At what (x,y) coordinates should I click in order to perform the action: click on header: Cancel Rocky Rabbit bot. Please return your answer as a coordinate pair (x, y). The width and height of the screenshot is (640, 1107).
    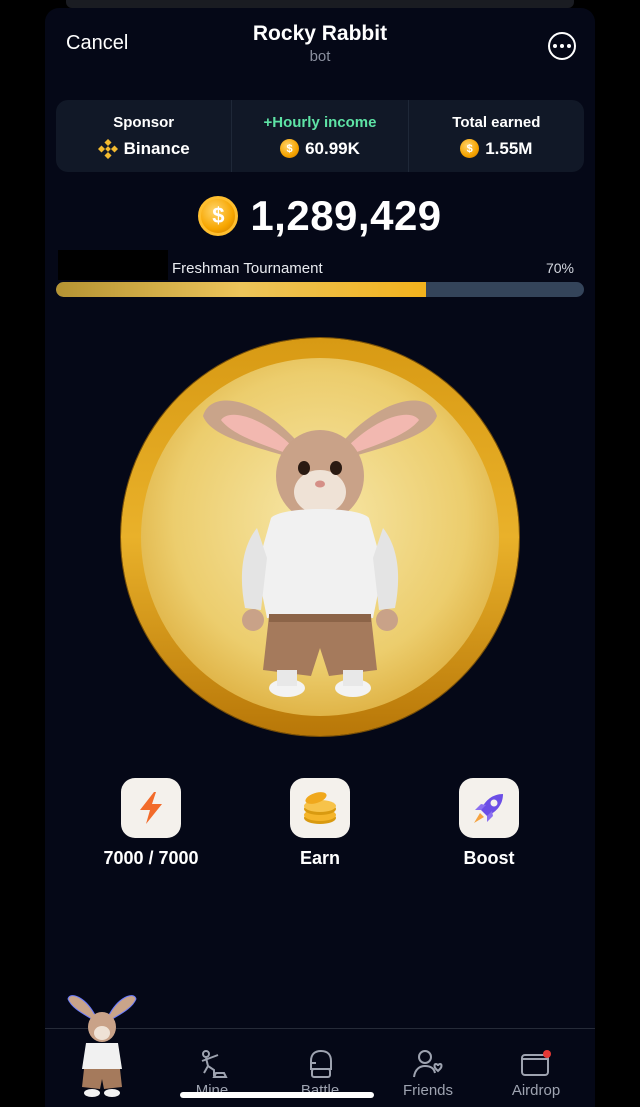
    Looking at the image, I should click on (320, 48).